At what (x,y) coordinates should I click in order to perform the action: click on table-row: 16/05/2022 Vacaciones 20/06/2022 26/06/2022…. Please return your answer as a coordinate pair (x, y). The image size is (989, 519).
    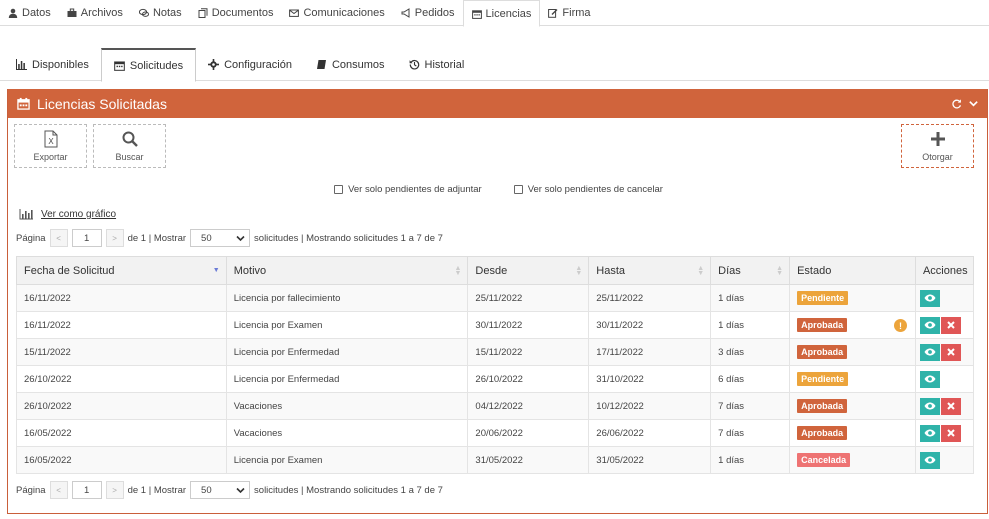
    Looking at the image, I should click on (495, 433).